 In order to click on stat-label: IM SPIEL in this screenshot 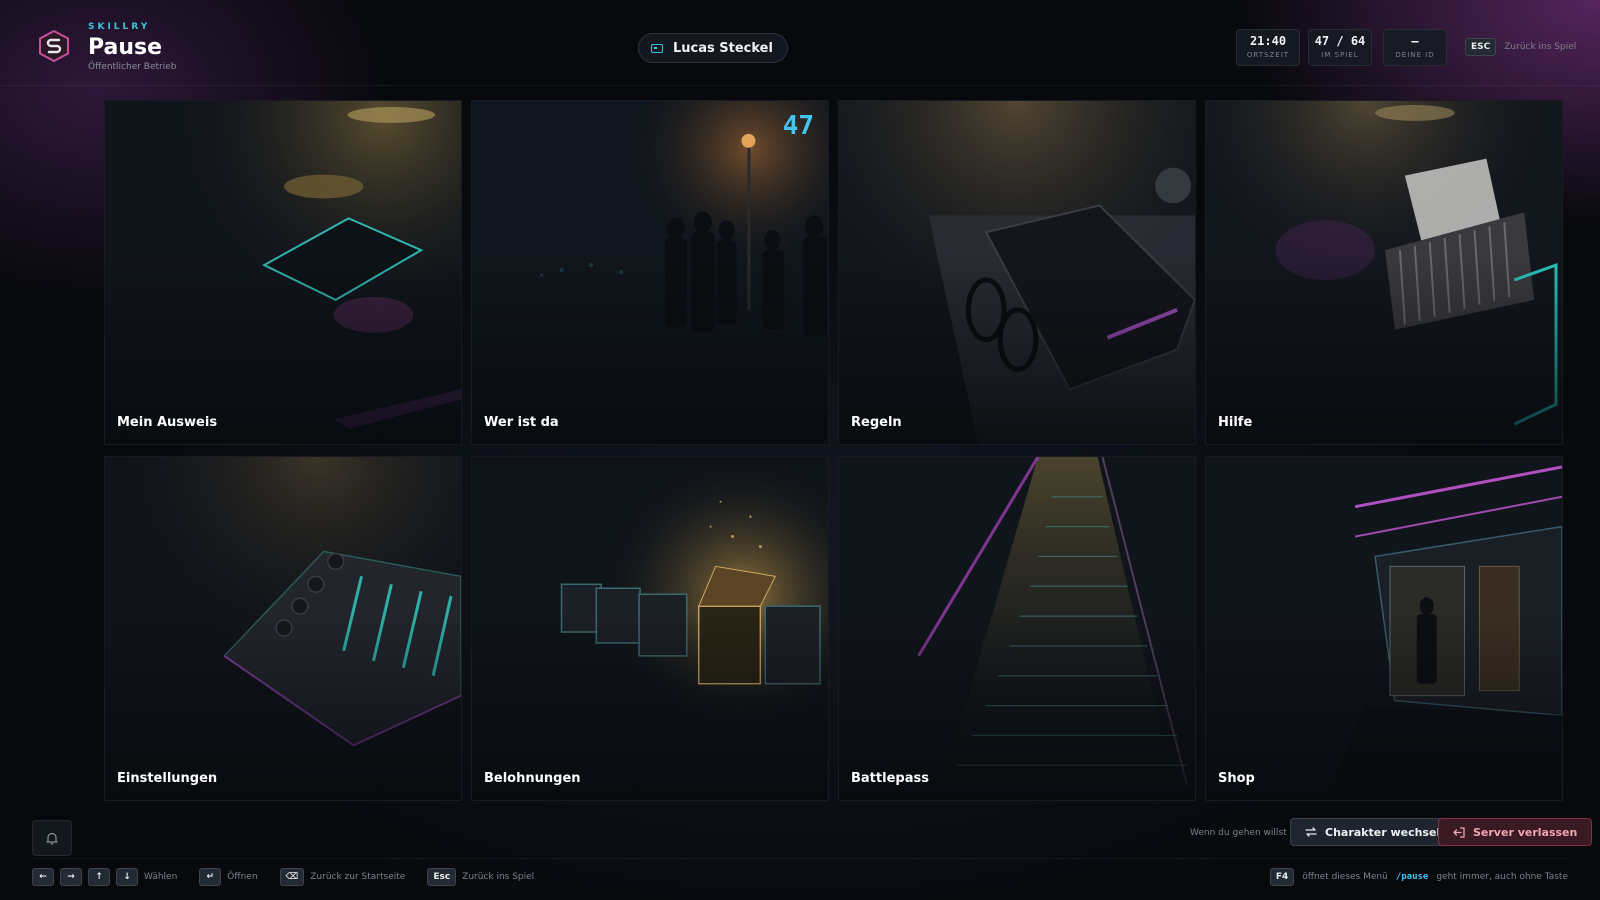, I will do `click(1340, 55)`.